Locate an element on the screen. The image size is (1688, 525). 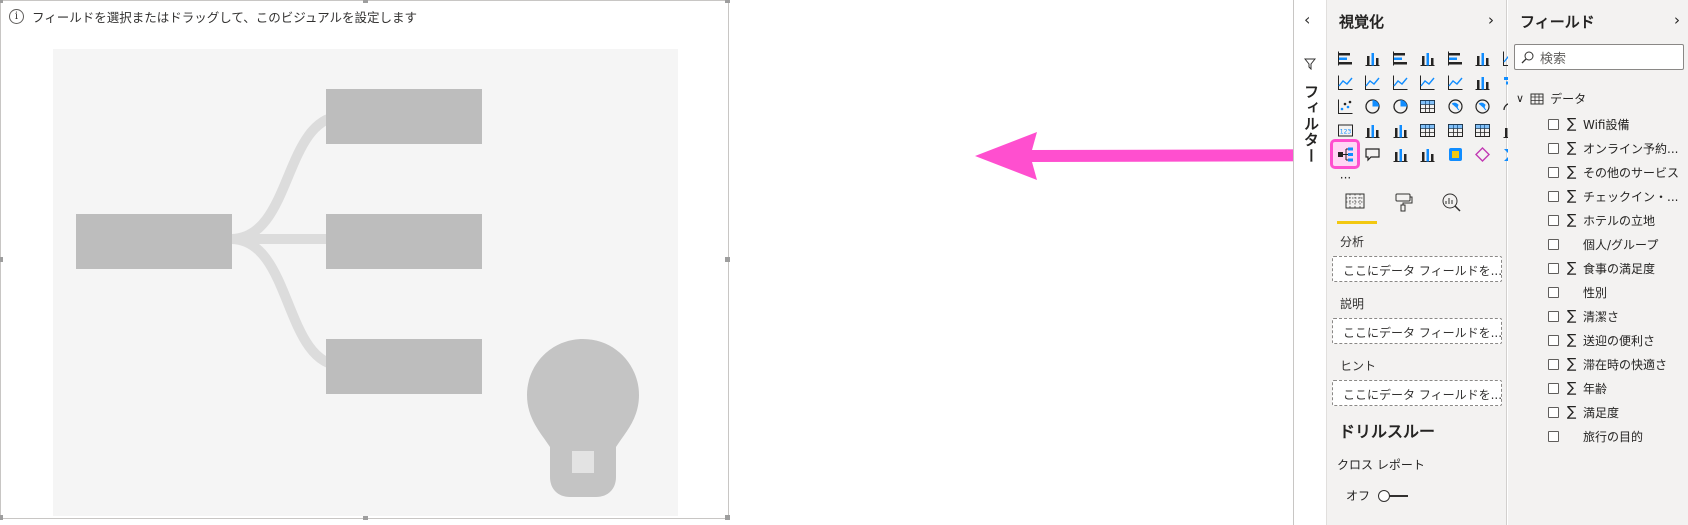
area-chart-icon is located at coordinates (1345, 82).